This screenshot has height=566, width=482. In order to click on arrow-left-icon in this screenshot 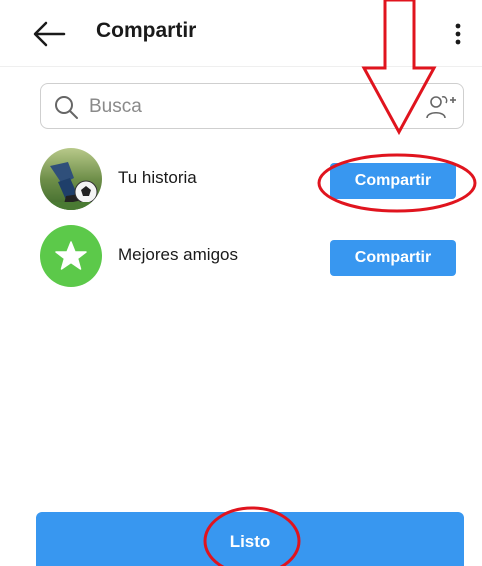, I will do `click(49, 34)`.